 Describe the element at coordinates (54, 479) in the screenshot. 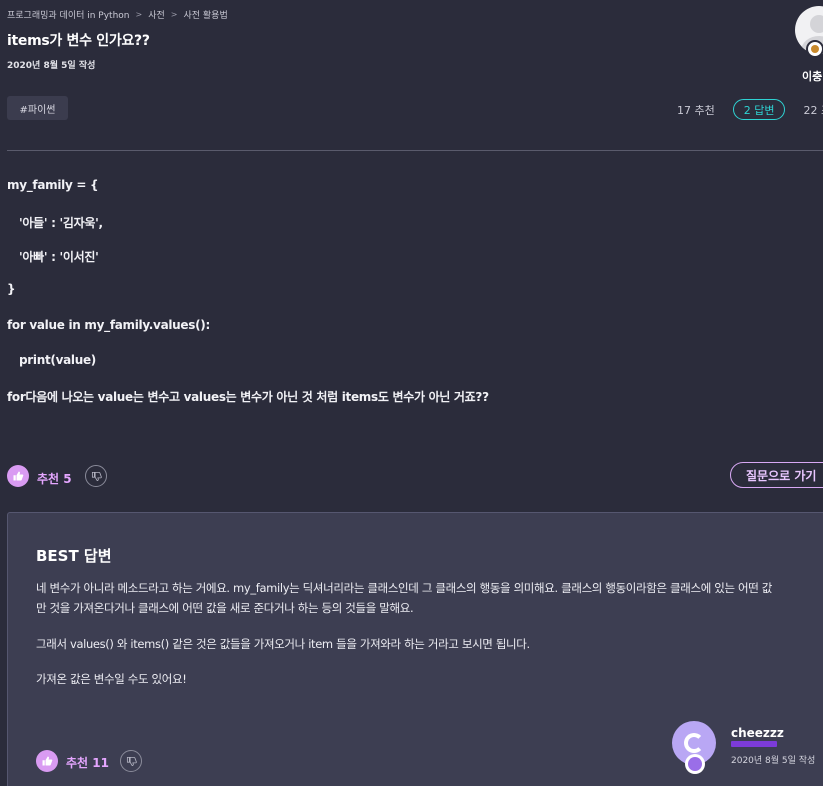

I see `question-like-count: 추천 5` at that location.